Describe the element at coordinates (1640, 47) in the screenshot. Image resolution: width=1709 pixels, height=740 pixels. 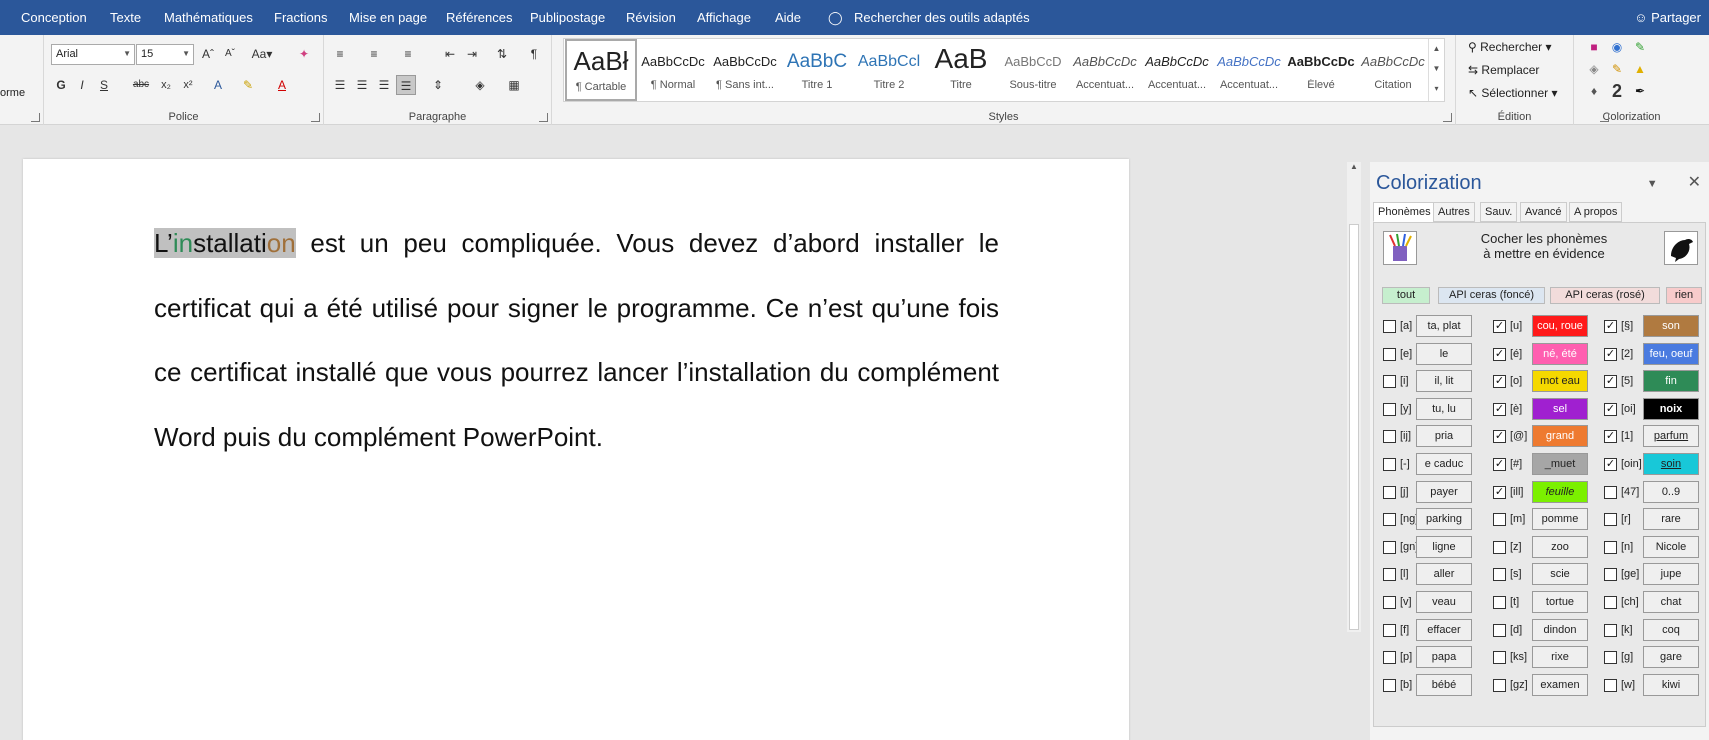
I see `pen-icon: ✎` at that location.